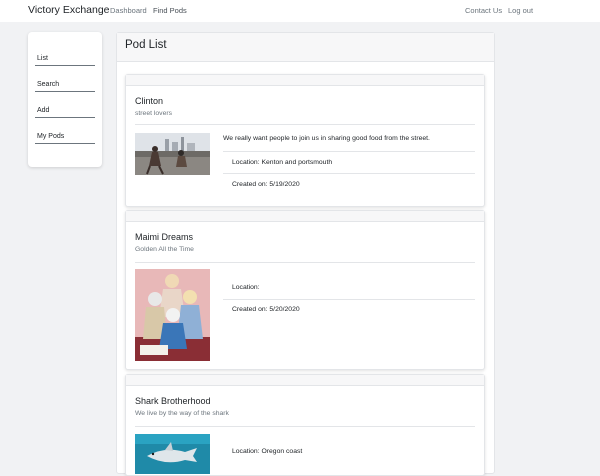 This screenshot has height=476, width=600. Describe the element at coordinates (51, 136) in the screenshot. I see `sidebar-item-label: My Pods` at that location.